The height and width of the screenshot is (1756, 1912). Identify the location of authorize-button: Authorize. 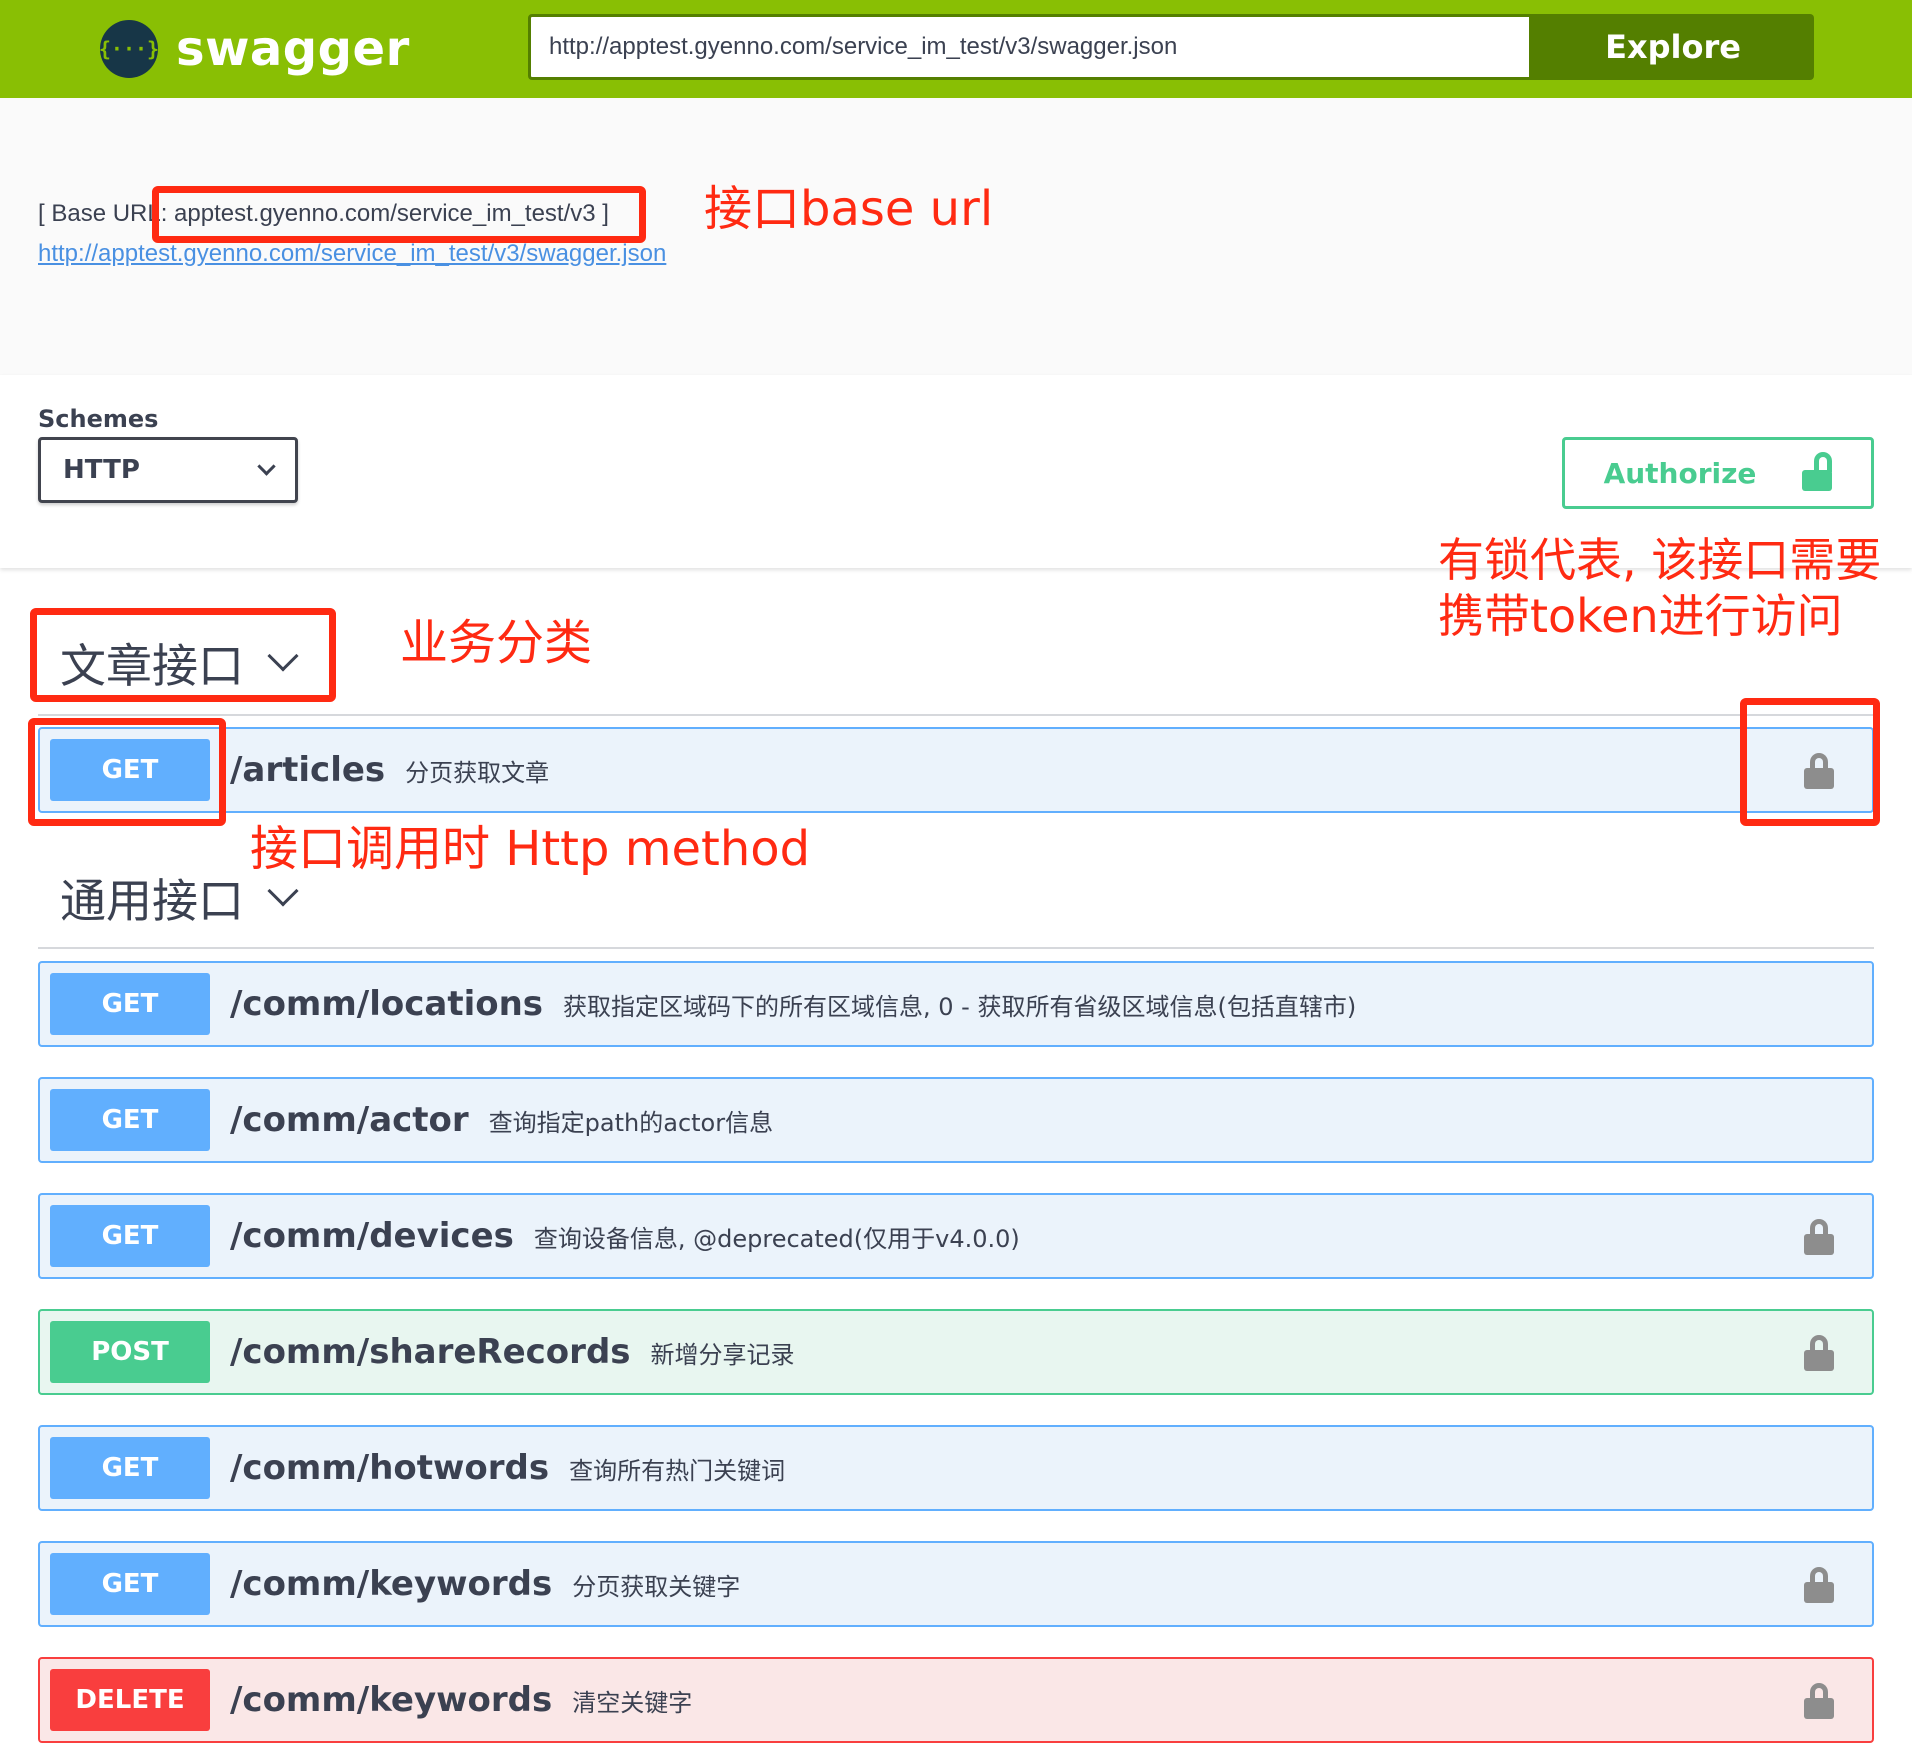
(1718, 473).